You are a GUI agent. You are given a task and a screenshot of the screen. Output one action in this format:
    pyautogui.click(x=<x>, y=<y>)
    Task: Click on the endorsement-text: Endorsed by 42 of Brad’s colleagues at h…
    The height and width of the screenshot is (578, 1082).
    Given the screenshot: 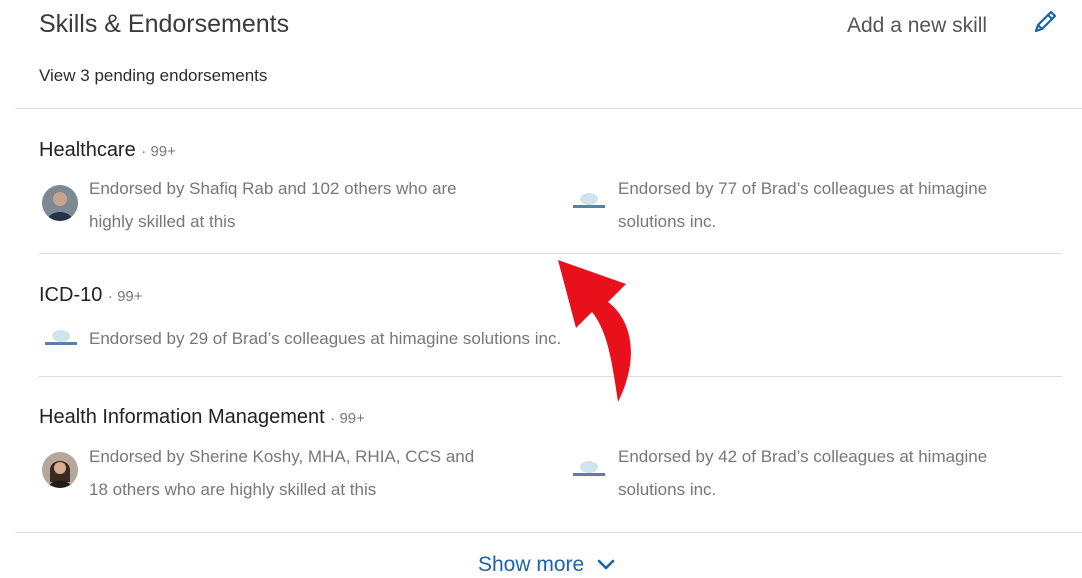 What is the action you would take?
    pyautogui.click(x=802, y=473)
    